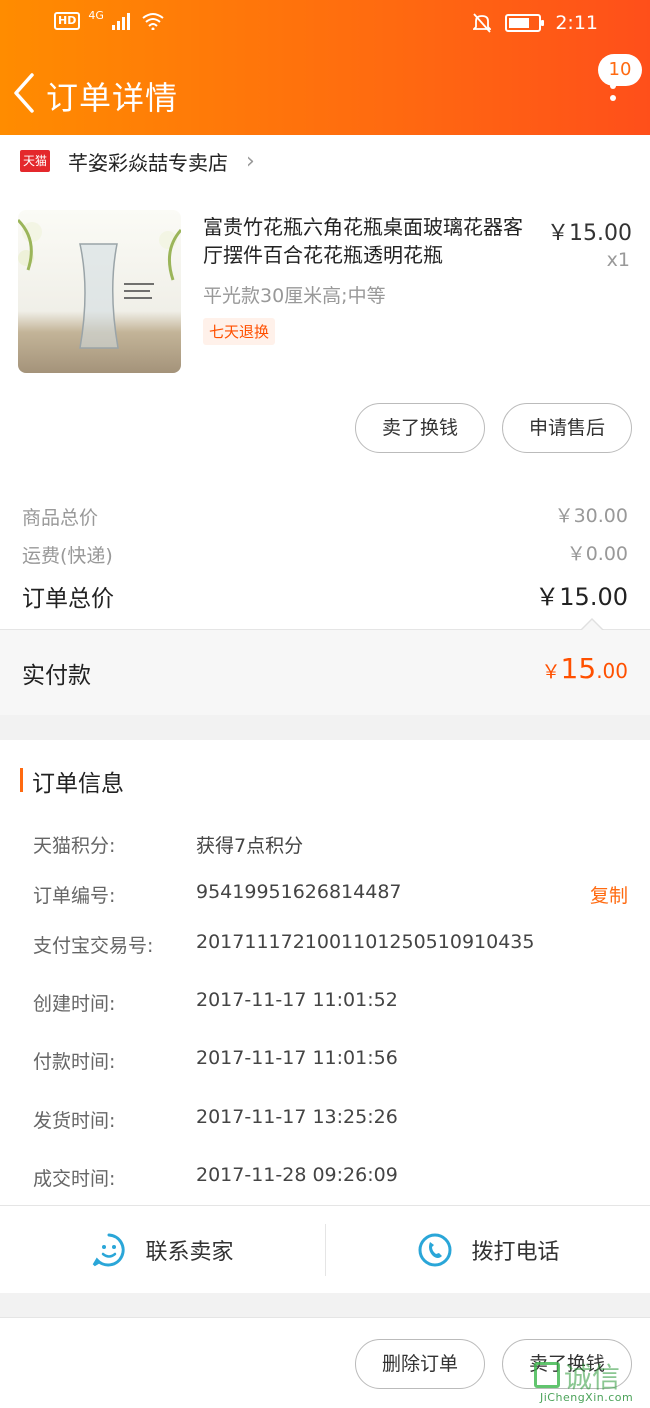 This screenshot has height=1408, width=650. What do you see at coordinates (613, 98) in the screenshot?
I see `more-menu-button` at bounding box center [613, 98].